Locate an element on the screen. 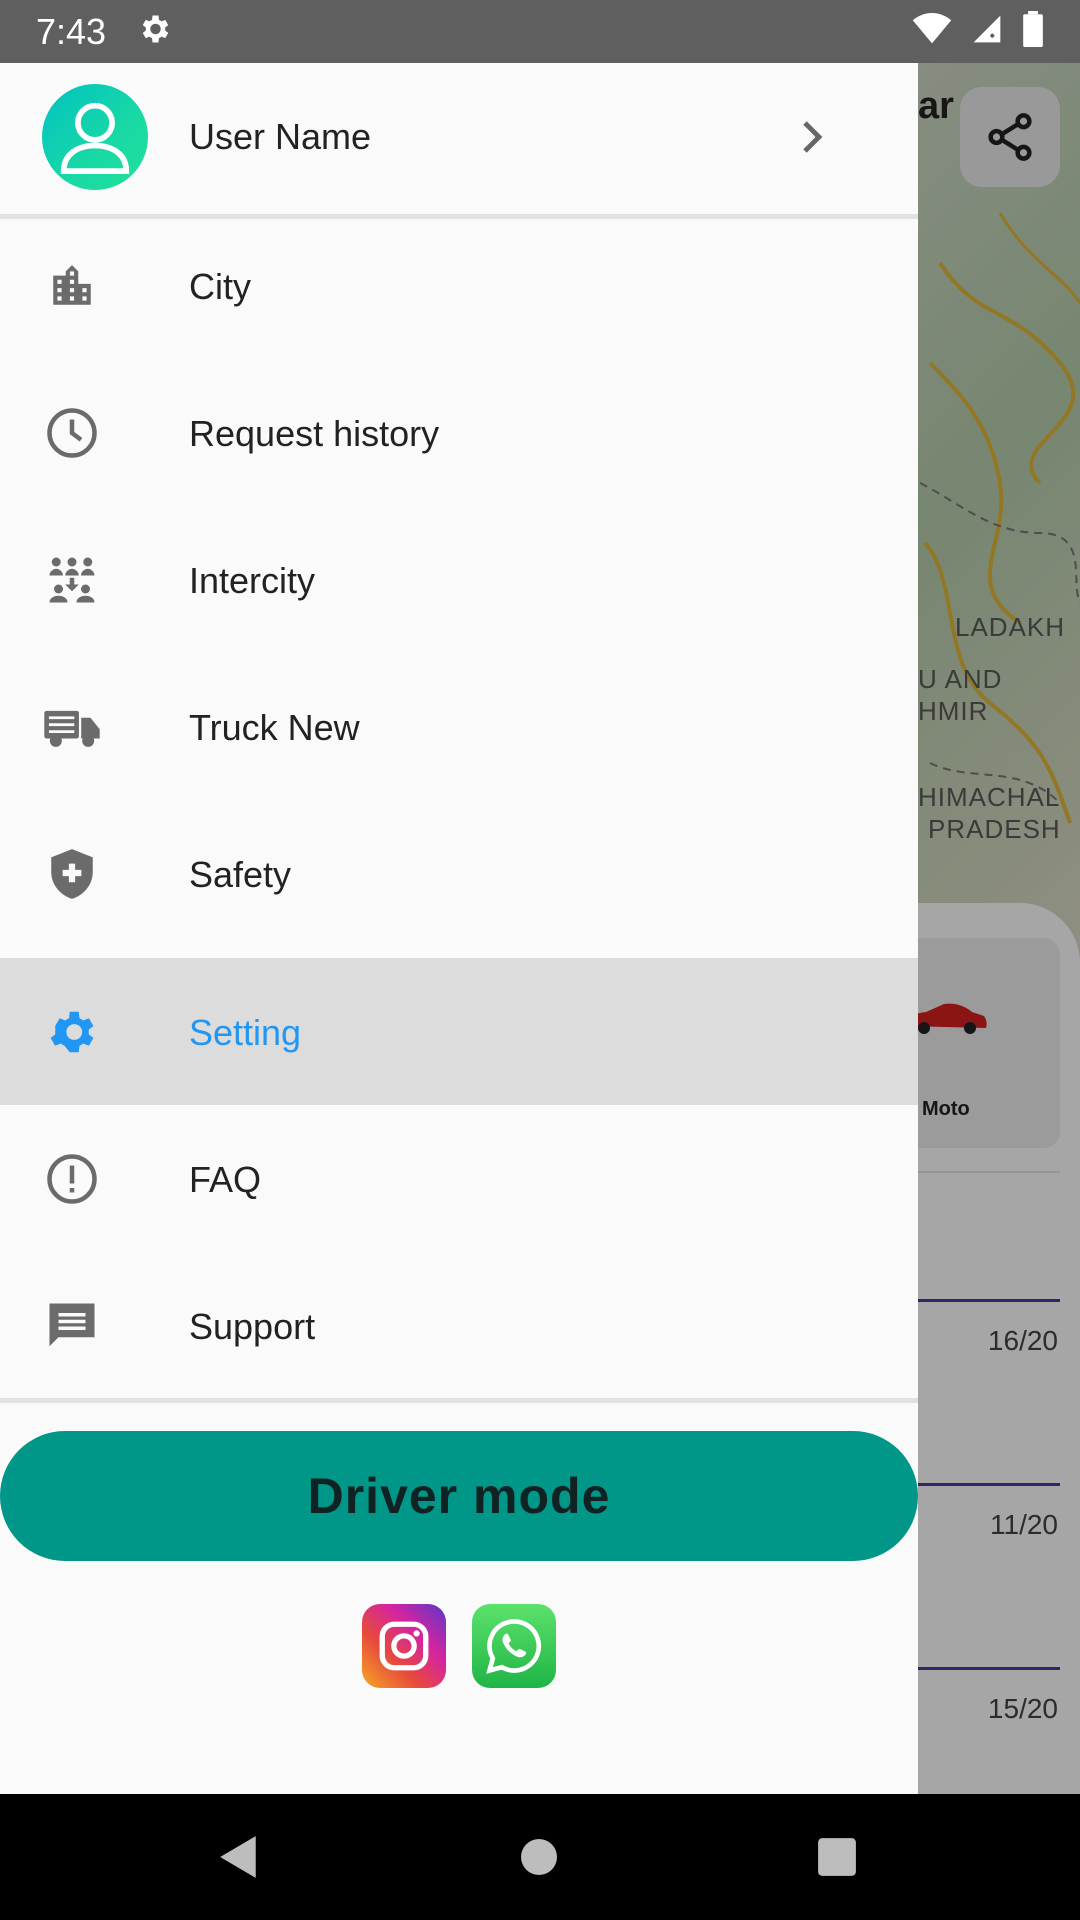 The height and width of the screenshot is (1920, 1080). recents-icon is located at coordinates (837, 1857).